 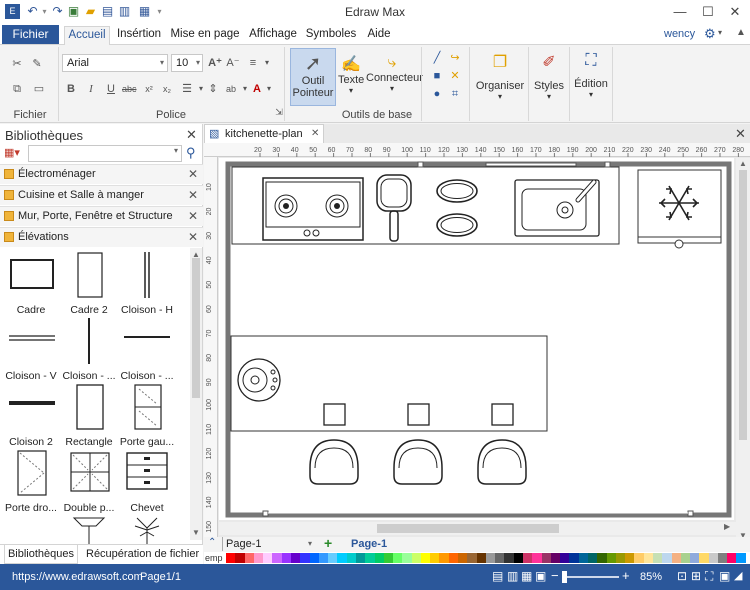 What do you see at coordinates (253, 63) in the screenshot?
I see `align-icon: ≡` at bounding box center [253, 63].